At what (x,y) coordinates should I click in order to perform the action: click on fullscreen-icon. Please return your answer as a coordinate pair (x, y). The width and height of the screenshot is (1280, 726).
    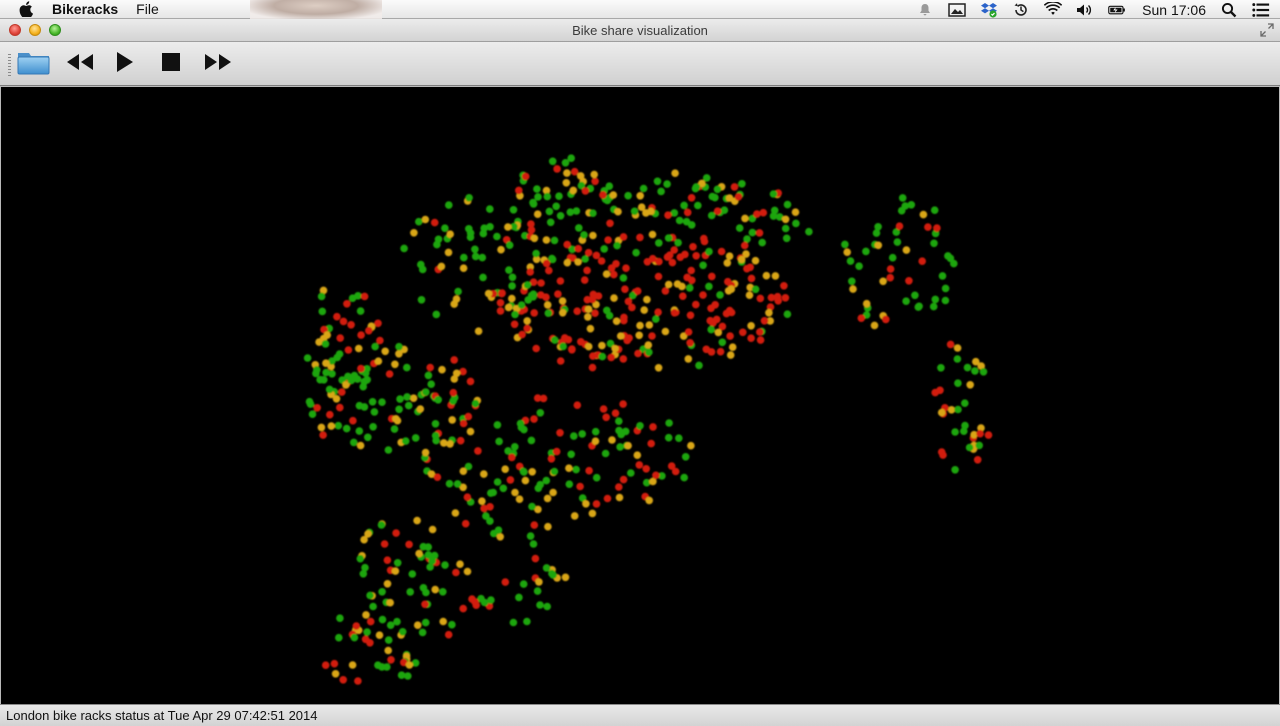
    Looking at the image, I should click on (1267, 30).